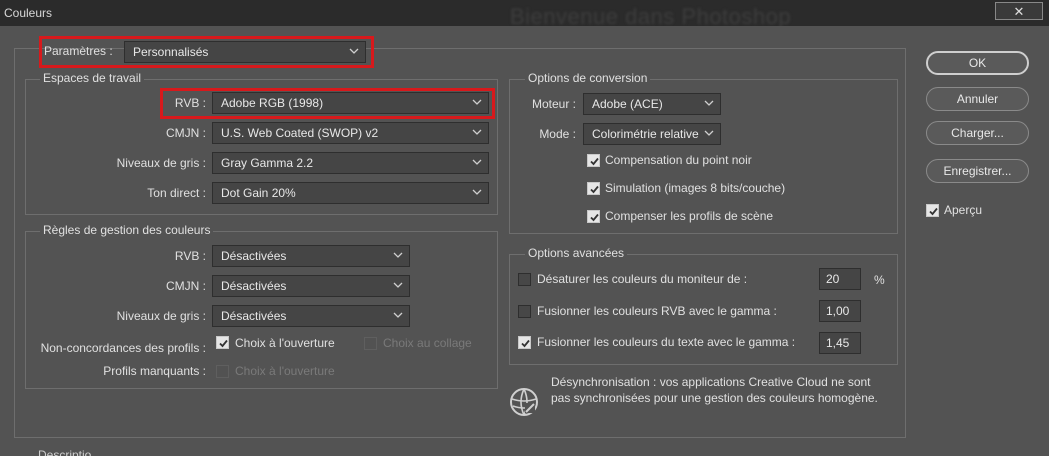 The image size is (1049, 456). I want to click on ws-cmyk-select: U.S. Web Coated (SWOP) v2, so click(350, 133).